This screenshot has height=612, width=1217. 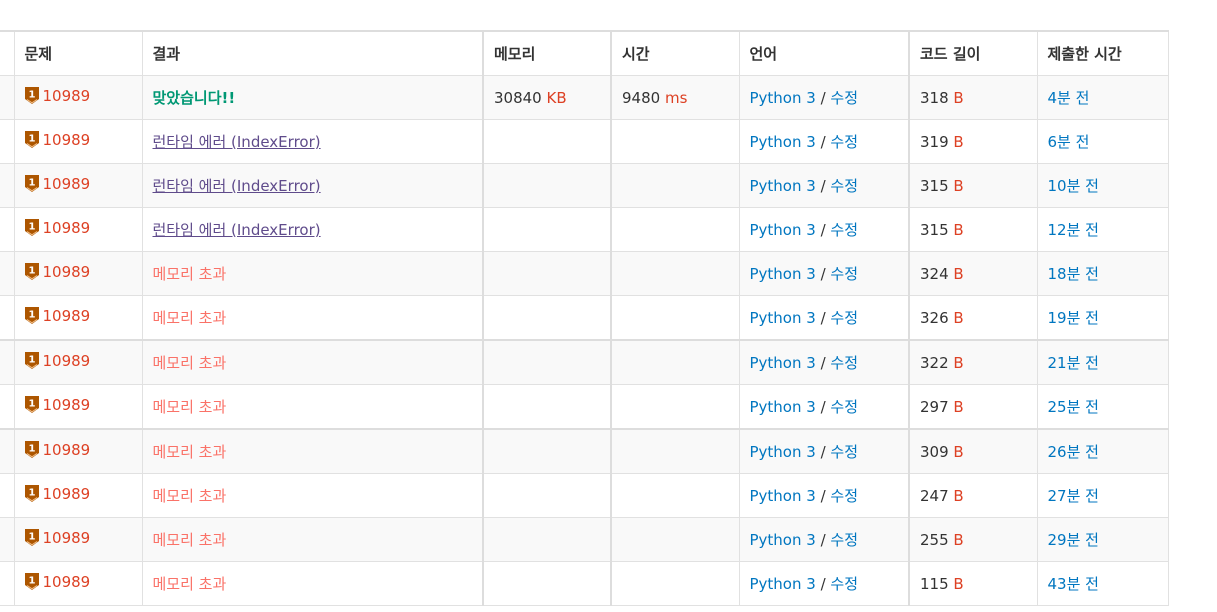 What do you see at coordinates (312, 53) in the screenshot?
I see `header-result: 결과` at bounding box center [312, 53].